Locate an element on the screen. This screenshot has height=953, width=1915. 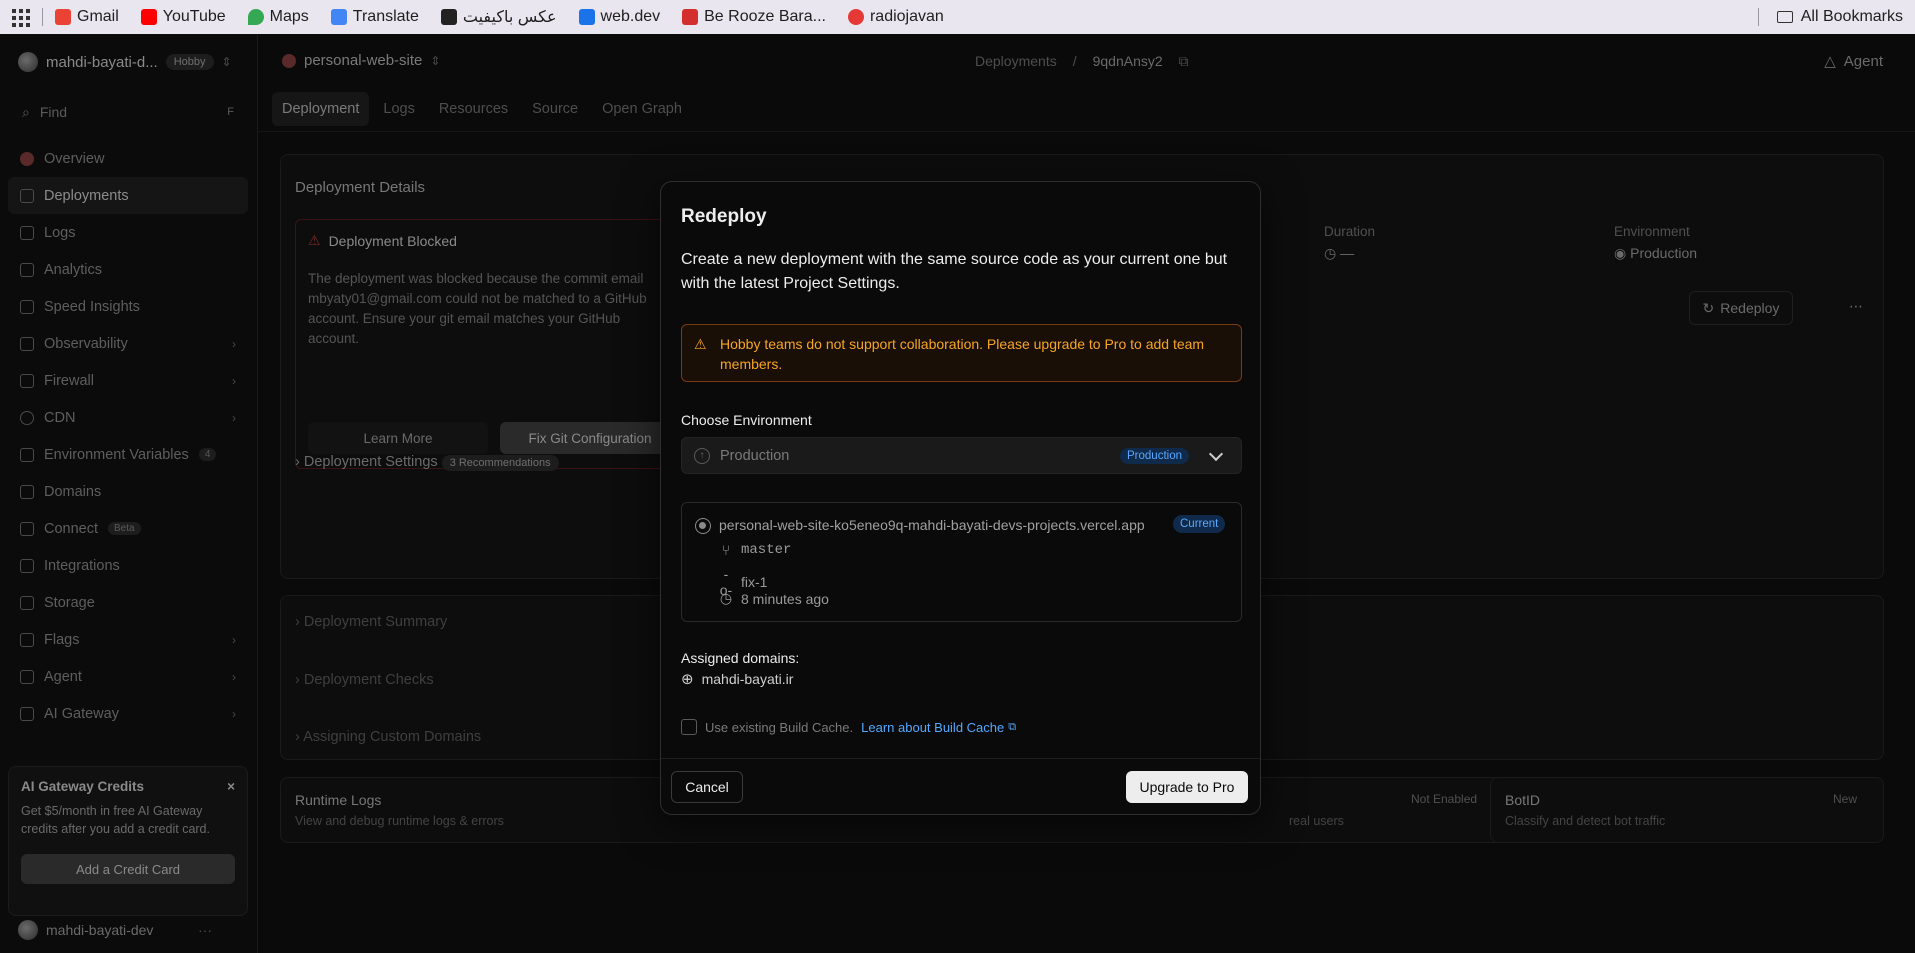
choose-environment-label: Choose Environment is located at coordinates (746, 420).